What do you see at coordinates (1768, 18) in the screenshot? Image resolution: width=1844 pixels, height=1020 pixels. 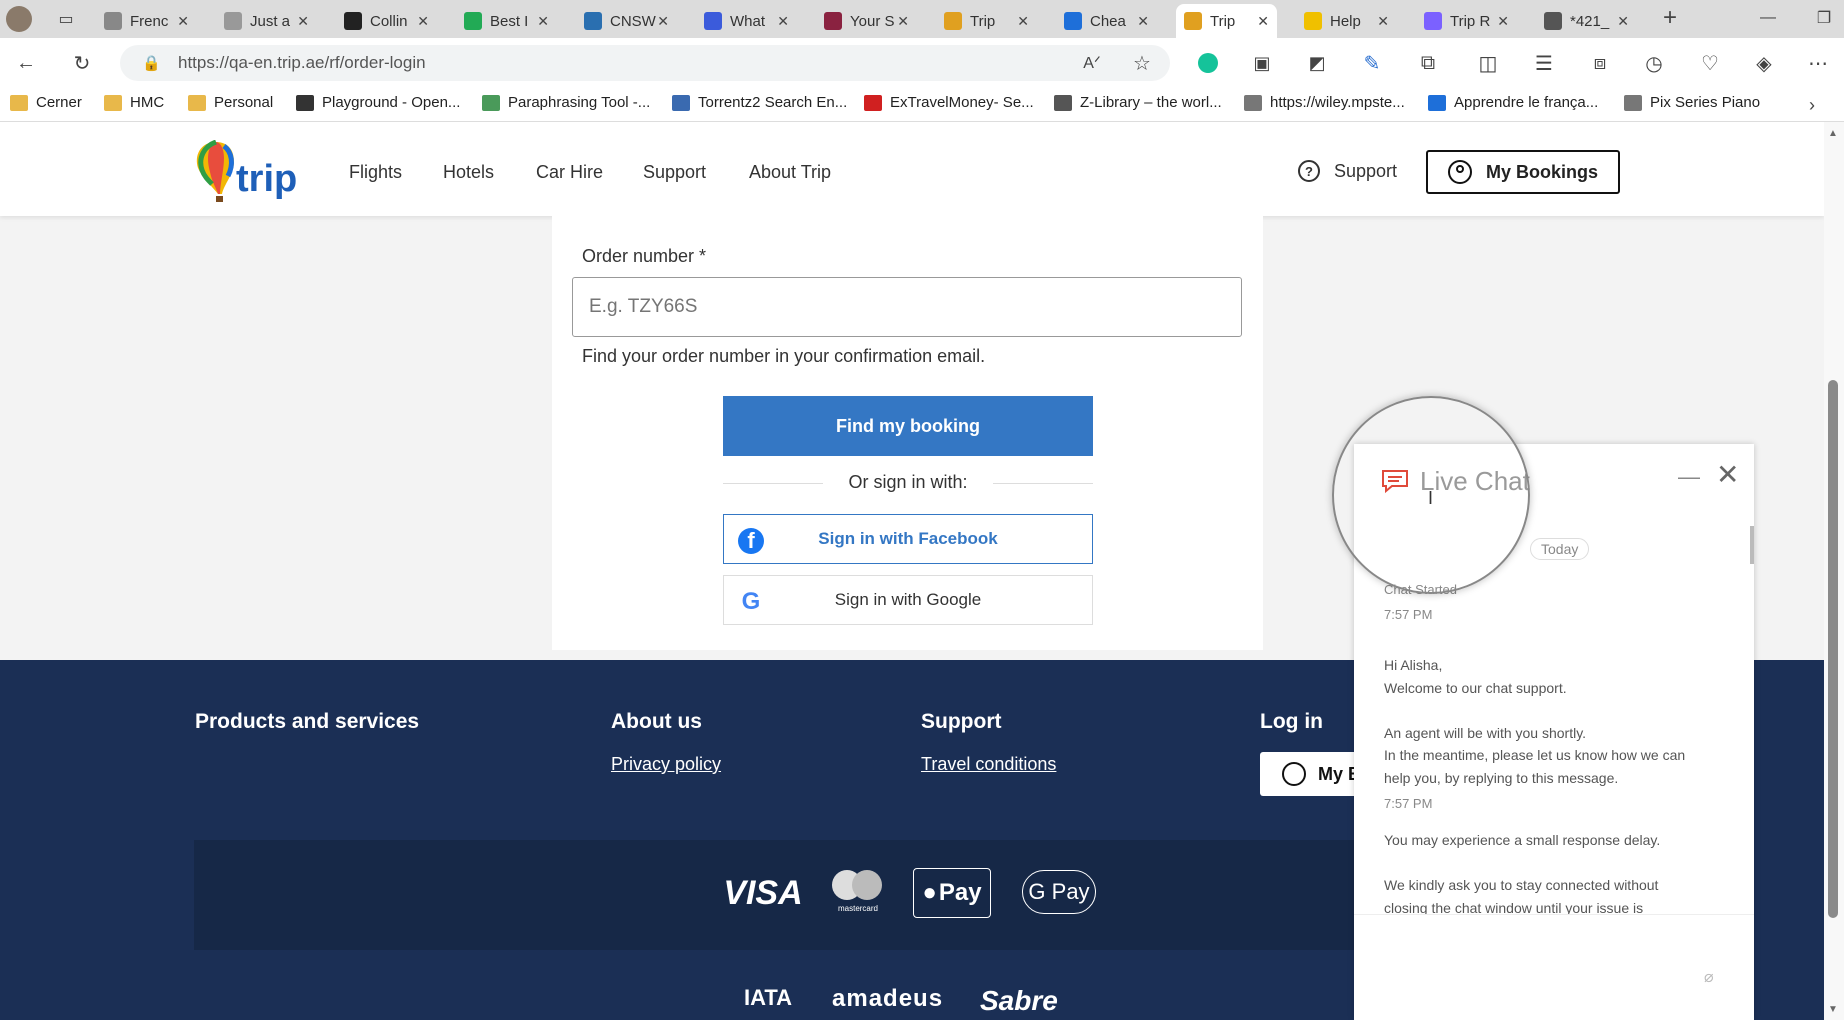 I see `minimize-icon: —` at bounding box center [1768, 18].